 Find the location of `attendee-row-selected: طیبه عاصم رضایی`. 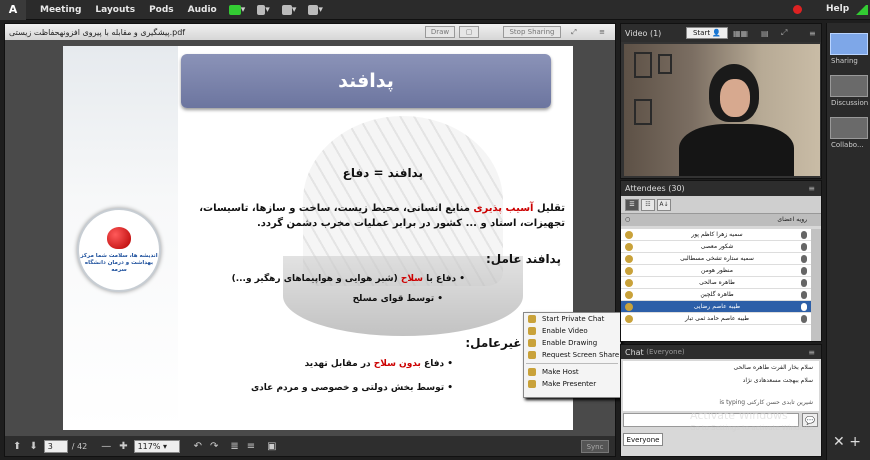

attendee-row-selected: طیبه عاصم رضایی is located at coordinates (716, 307).